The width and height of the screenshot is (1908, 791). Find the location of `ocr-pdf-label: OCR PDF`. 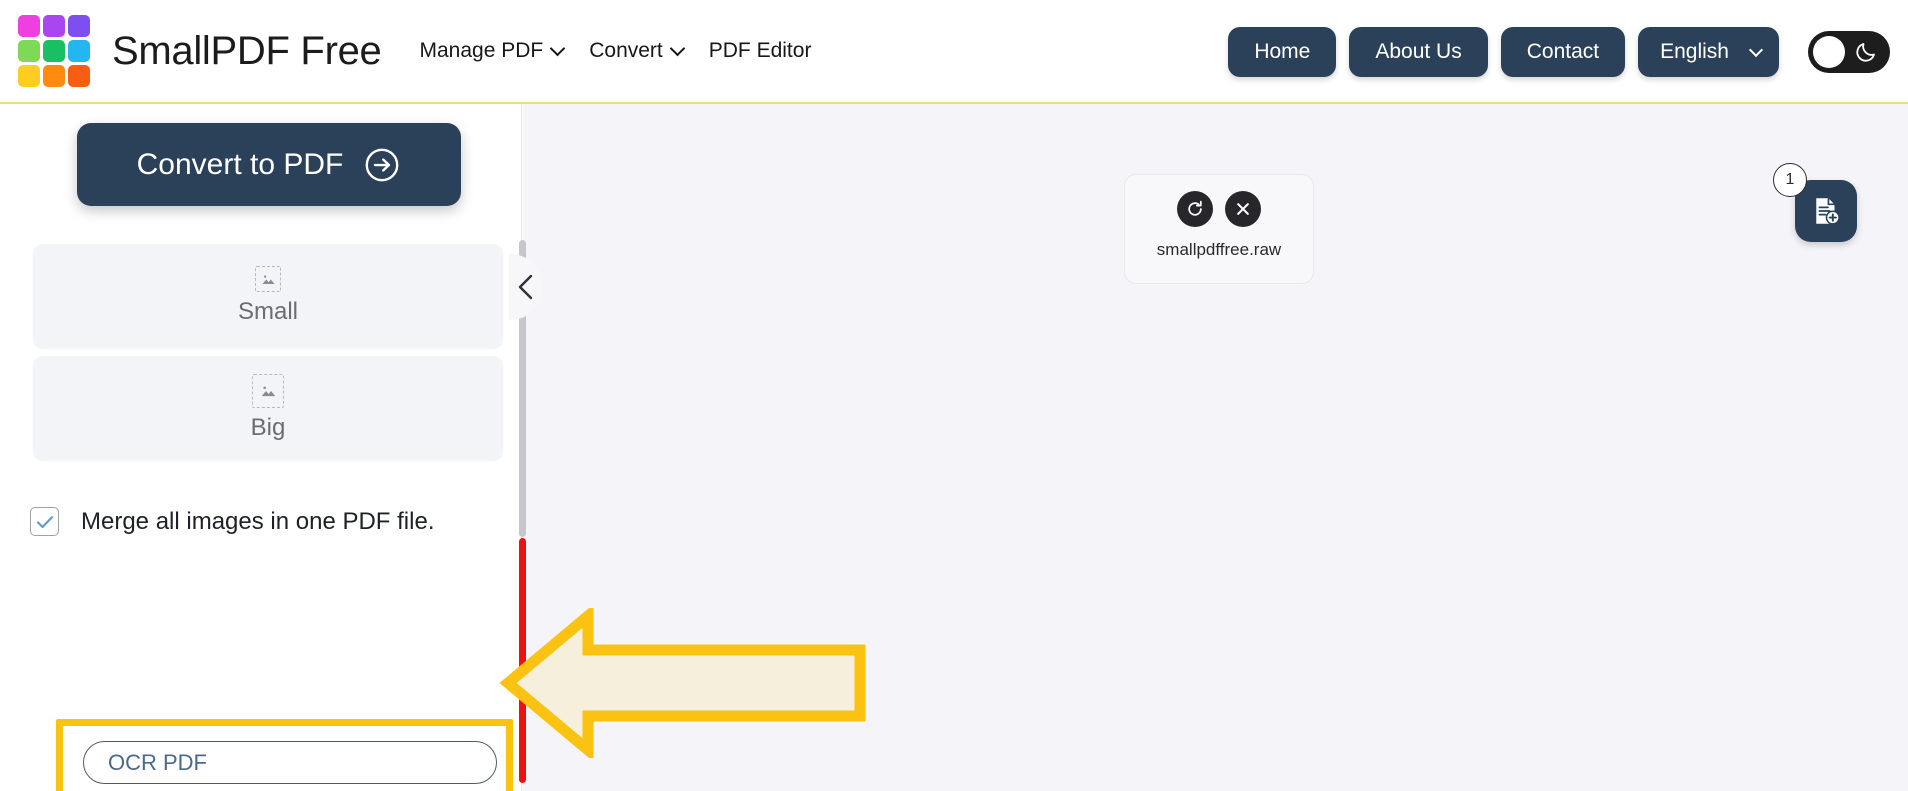

ocr-pdf-label: OCR PDF is located at coordinates (157, 762).